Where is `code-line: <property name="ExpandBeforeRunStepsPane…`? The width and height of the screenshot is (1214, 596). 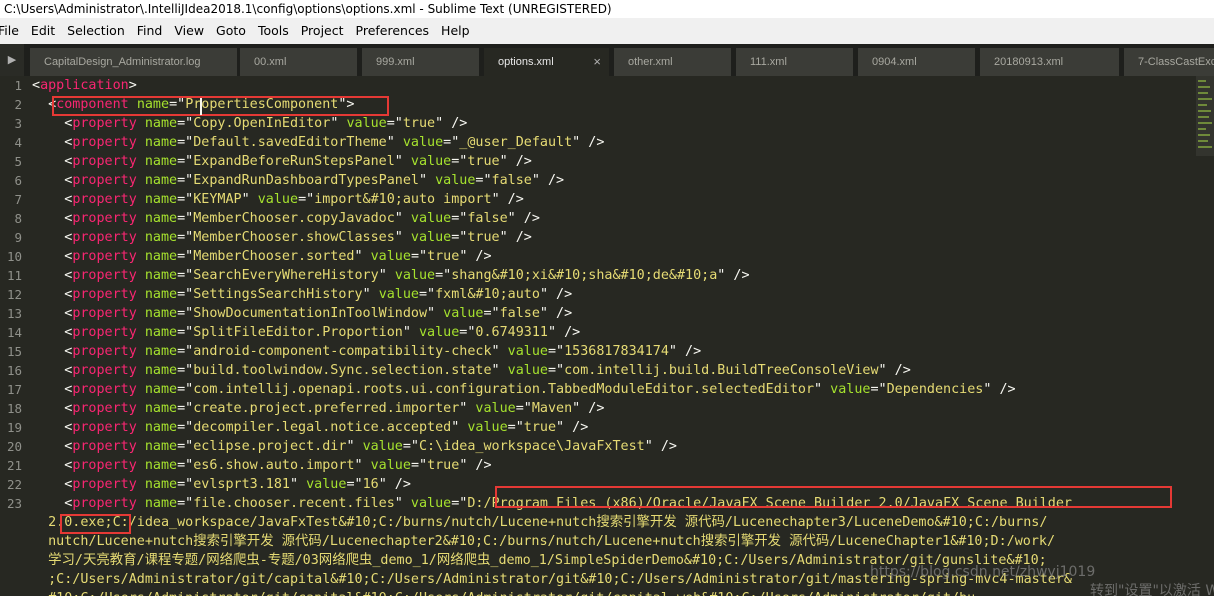
code-line: <property name="ExpandBeforeRunStepsPane… is located at coordinates (282, 161).